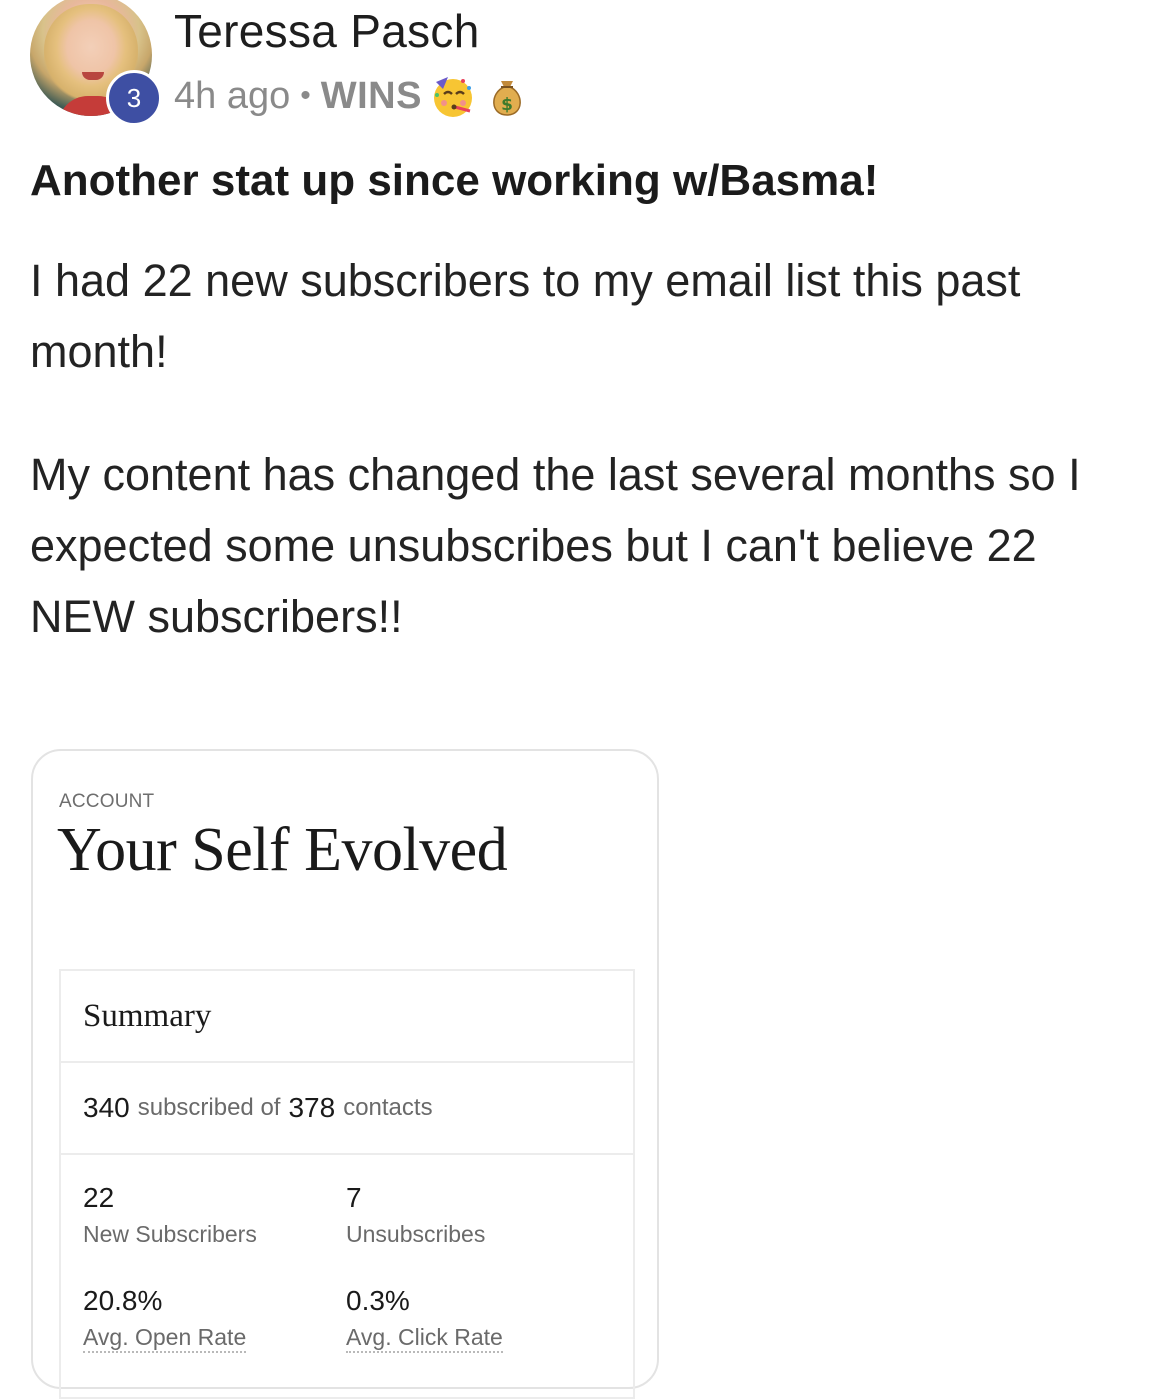  Describe the element at coordinates (312, 1107) in the screenshot. I see `contacts-count: 378` at that location.